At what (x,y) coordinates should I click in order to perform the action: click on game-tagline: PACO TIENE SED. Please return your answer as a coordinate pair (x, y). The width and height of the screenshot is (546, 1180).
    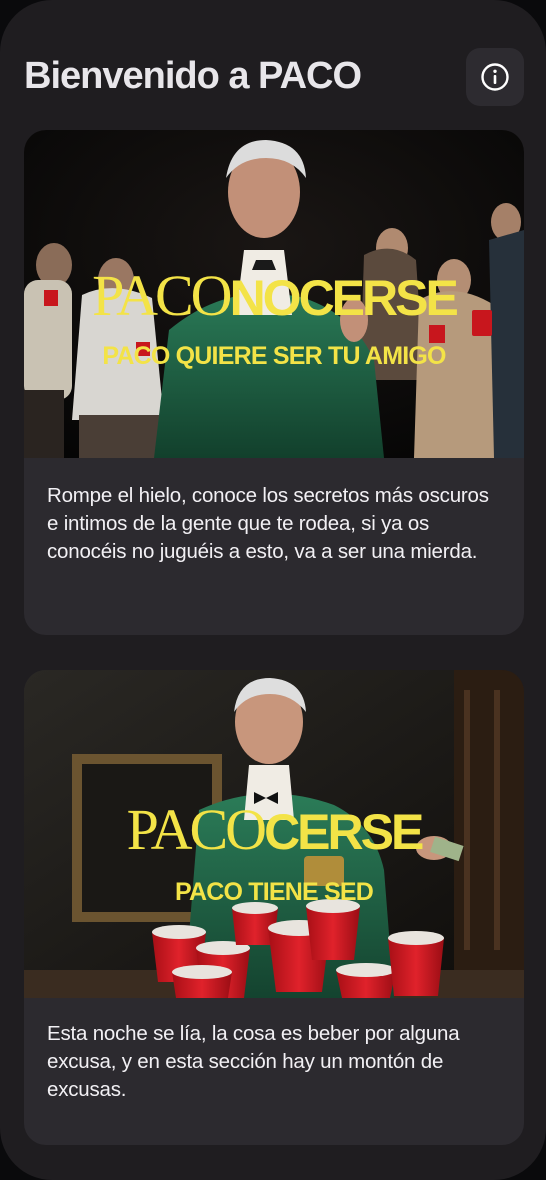
    Looking at the image, I should click on (274, 892).